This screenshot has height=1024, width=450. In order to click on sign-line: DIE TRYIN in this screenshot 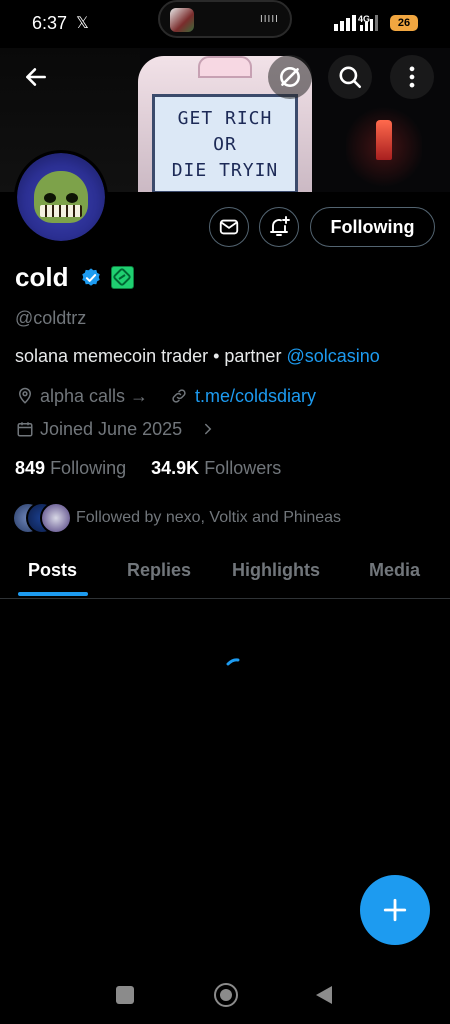, I will do `click(225, 170)`.